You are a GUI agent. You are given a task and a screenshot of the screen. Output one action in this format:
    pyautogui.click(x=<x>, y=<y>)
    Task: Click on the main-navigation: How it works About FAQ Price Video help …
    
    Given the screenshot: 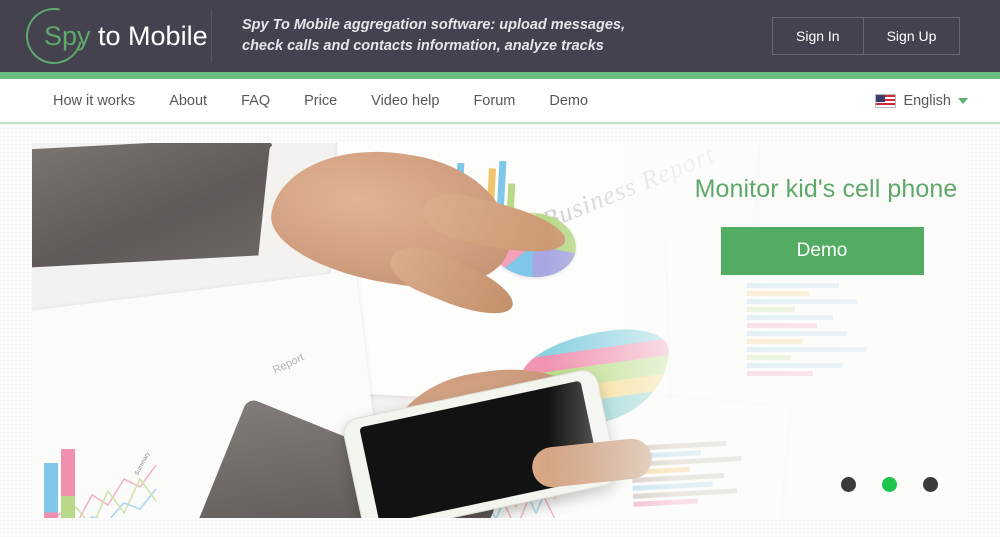 What is the action you would take?
    pyautogui.click(x=500, y=101)
    